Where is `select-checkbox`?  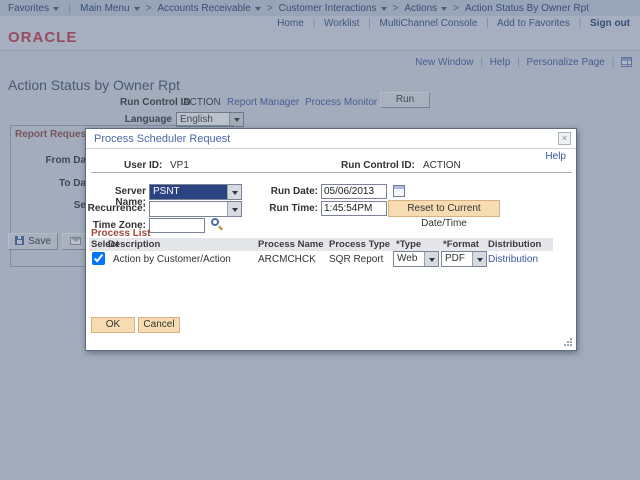 select-checkbox is located at coordinates (98, 258).